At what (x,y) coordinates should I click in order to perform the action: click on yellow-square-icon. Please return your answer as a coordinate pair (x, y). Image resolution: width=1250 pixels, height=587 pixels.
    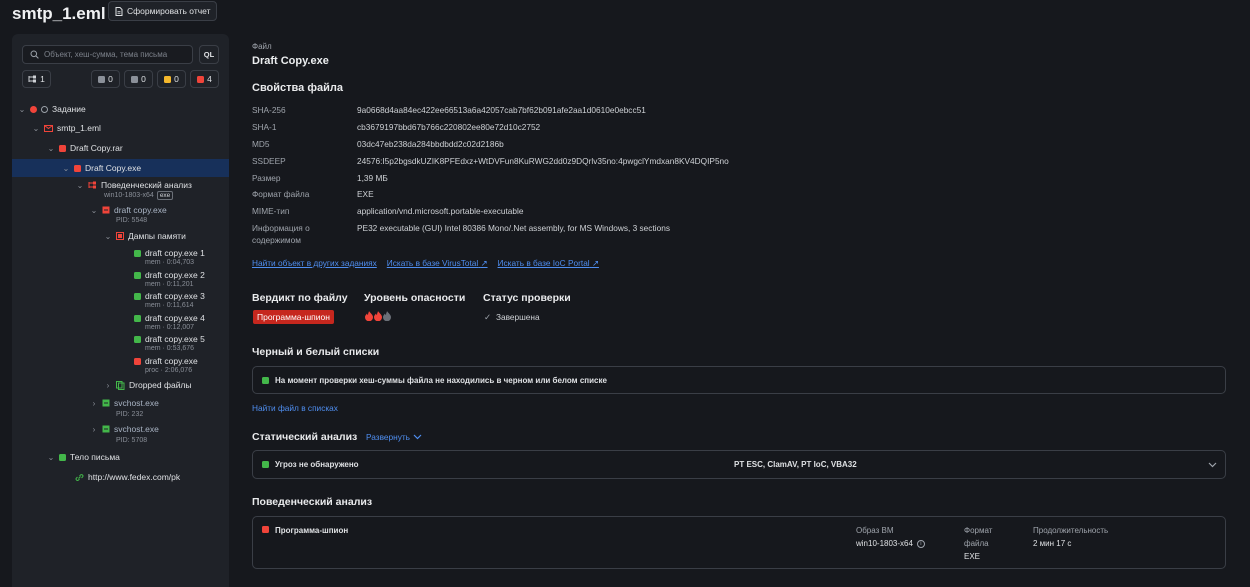
    Looking at the image, I should click on (168, 79).